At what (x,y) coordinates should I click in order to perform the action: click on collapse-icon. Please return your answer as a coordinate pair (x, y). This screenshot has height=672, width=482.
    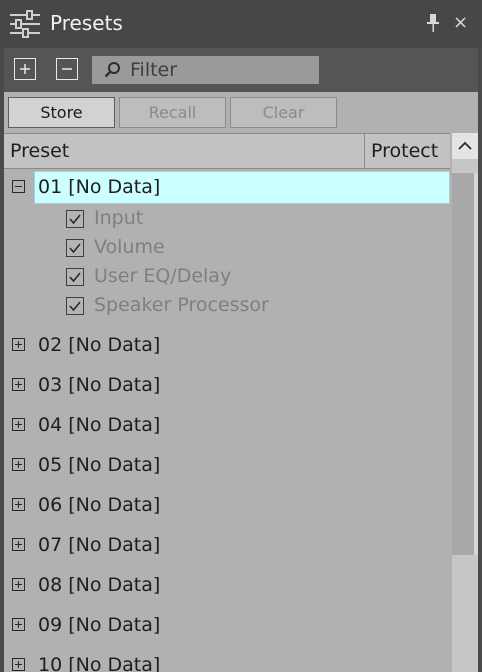
    Looking at the image, I should click on (18, 186).